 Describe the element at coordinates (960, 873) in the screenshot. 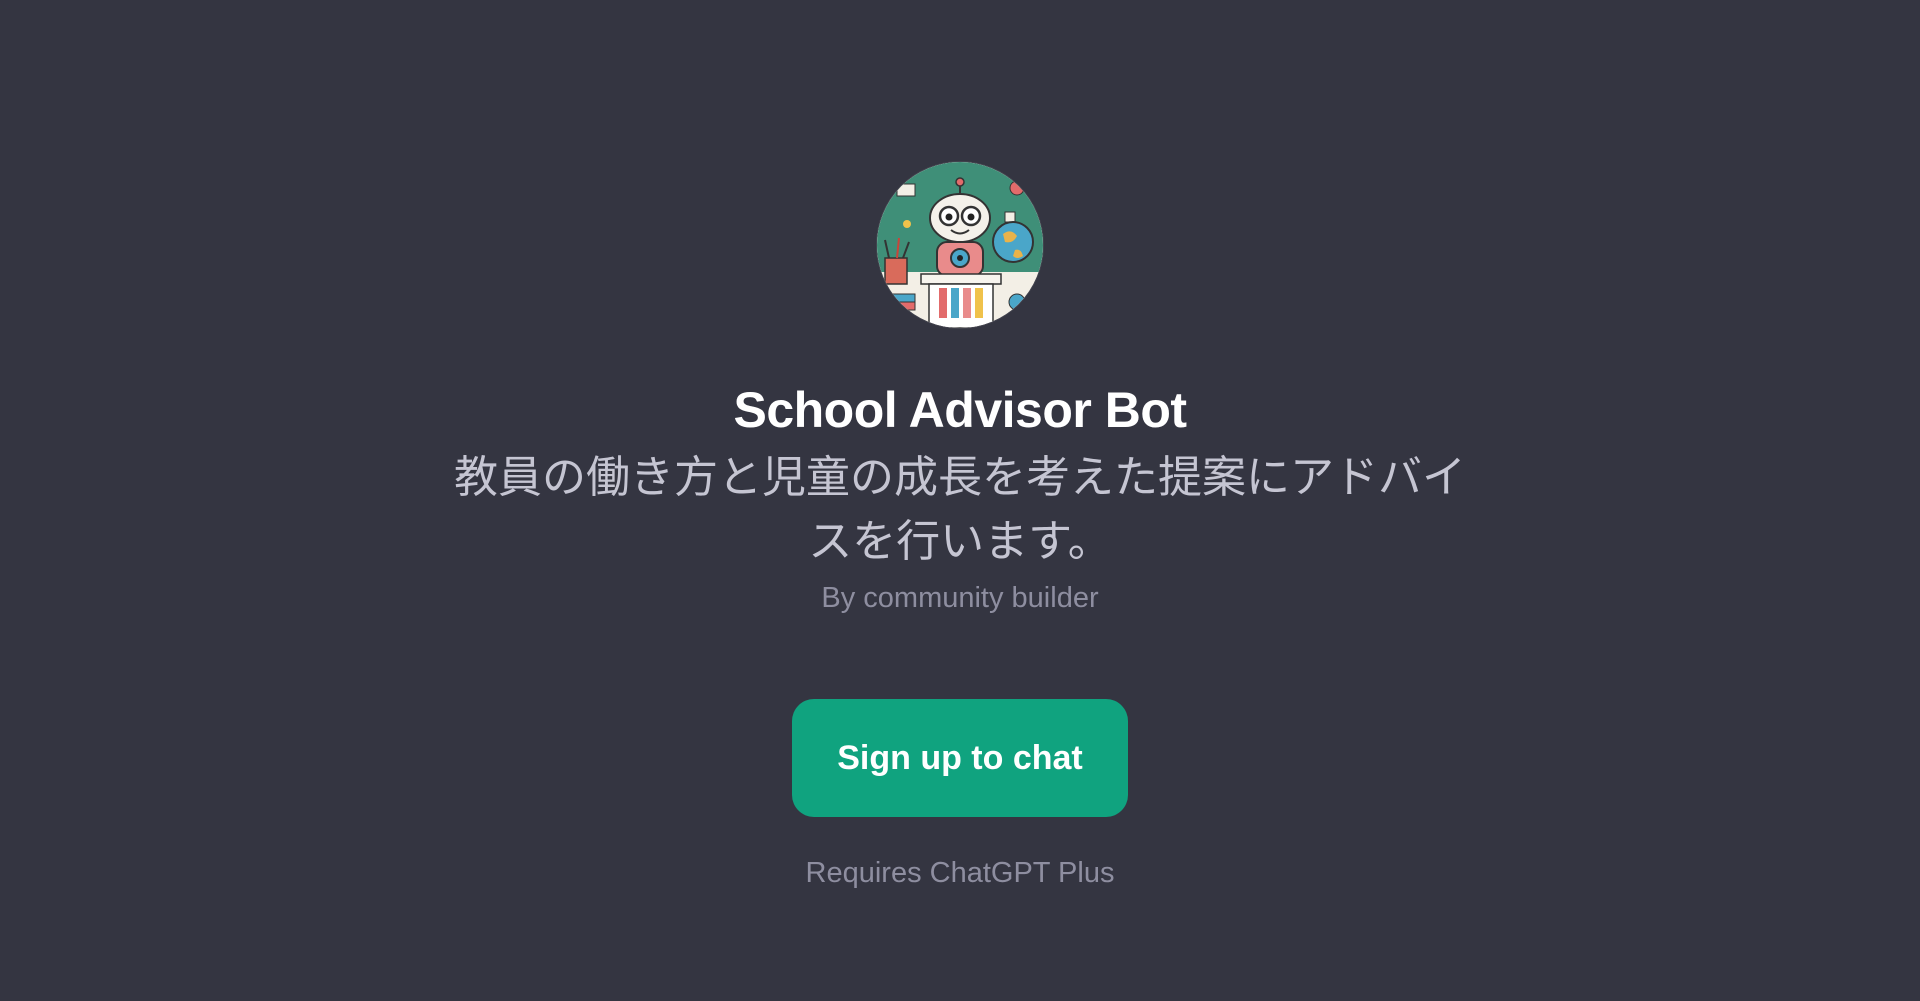

I see `plus-requirement-note: Requires ChatGPT Plus` at that location.